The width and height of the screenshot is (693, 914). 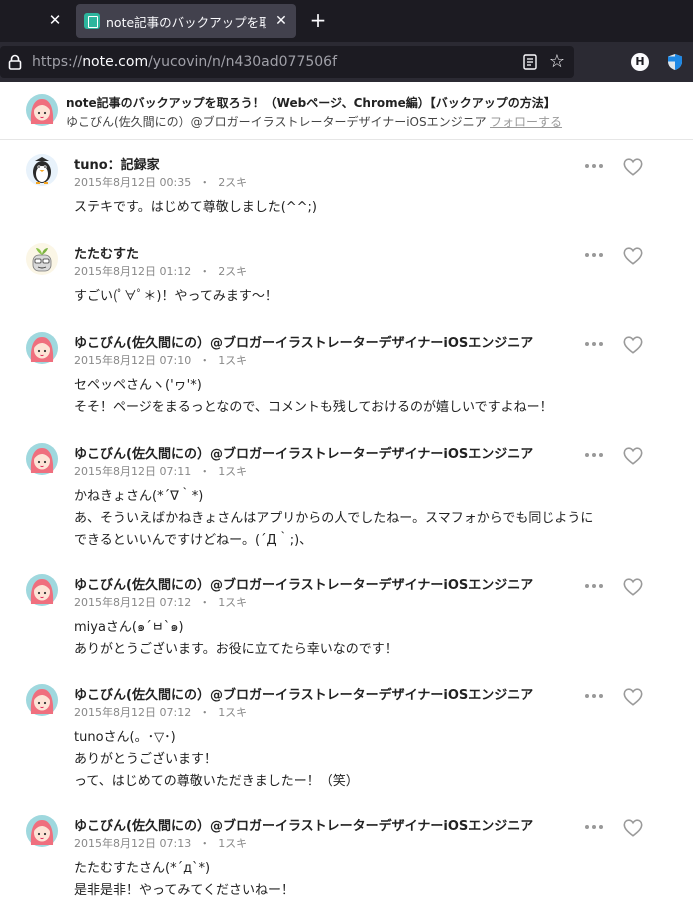 I want to click on comment-author: たたむすた, so click(x=106, y=252).